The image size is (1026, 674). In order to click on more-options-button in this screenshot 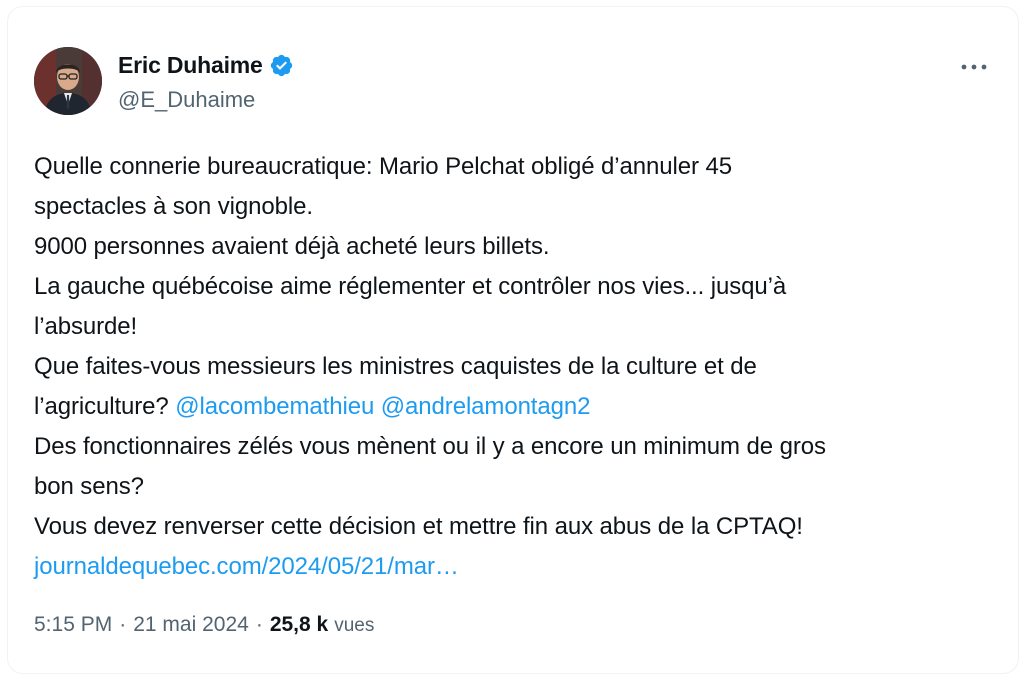, I will do `click(974, 67)`.